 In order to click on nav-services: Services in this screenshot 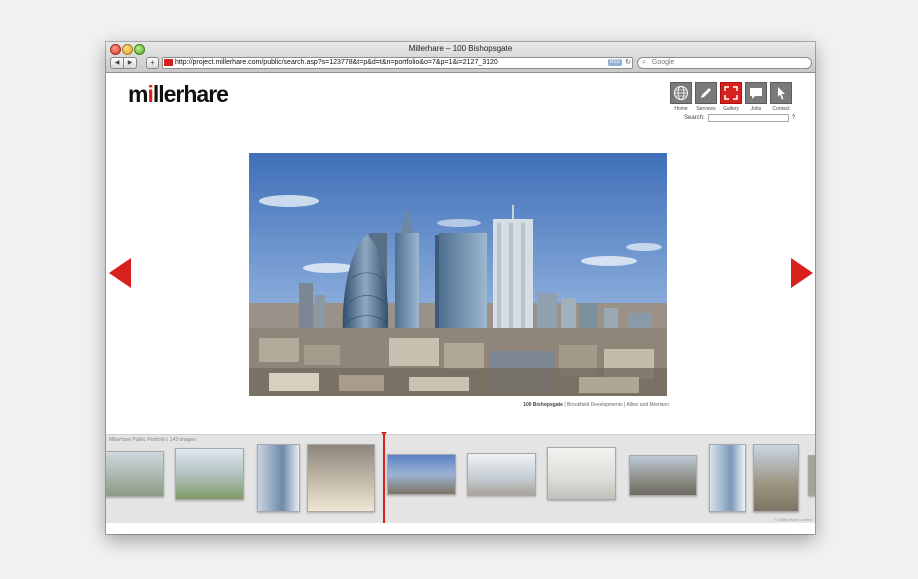, I will do `click(706, 97)`.